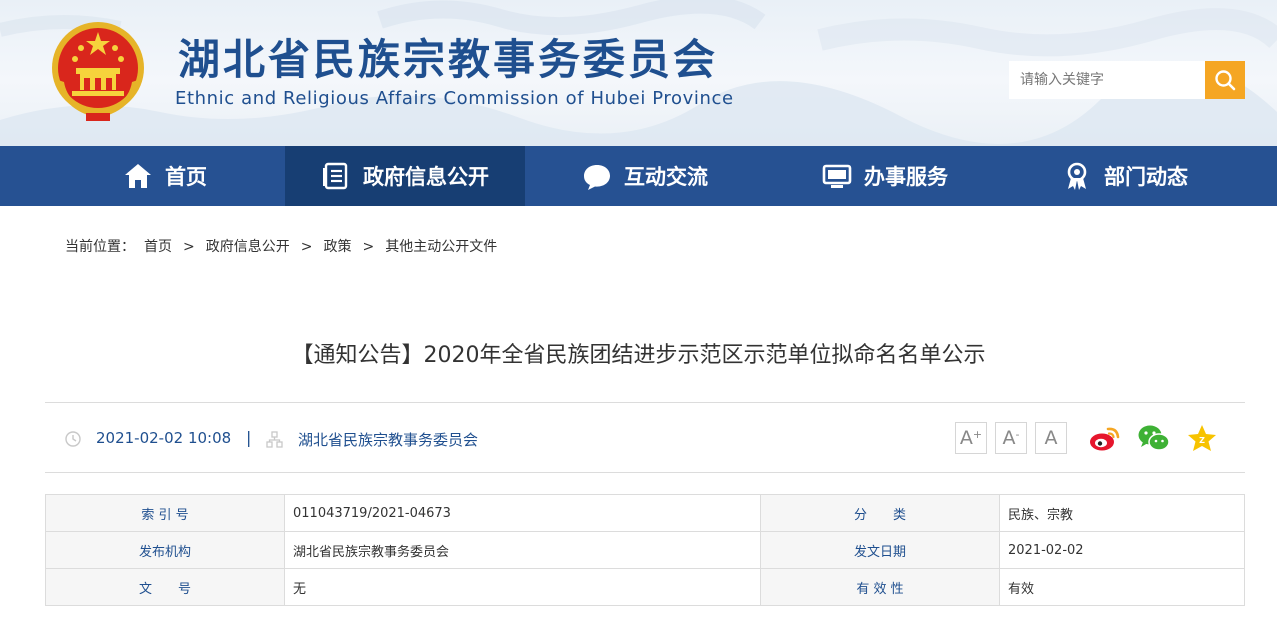 Image resolution: width=1277 pixels, height=640 pixels. I want to click on article-title: 【通知公告】2020年全省民族团结进步示范区示范单位拟命名名单公示, so click(638, 355).